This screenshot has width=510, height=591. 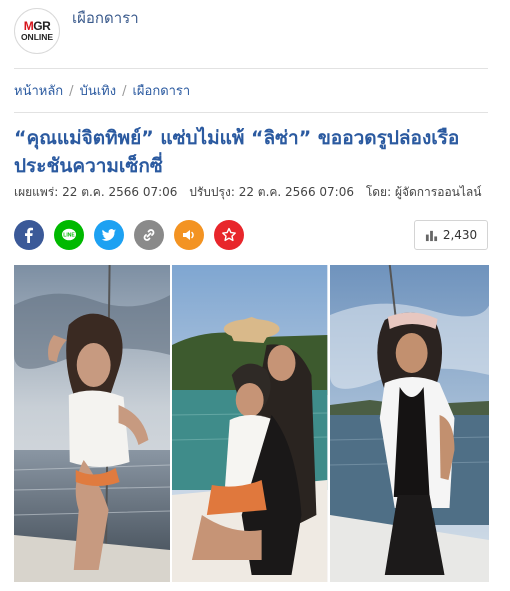 I want to click on facebook-icon, so click(x=29, y=235).